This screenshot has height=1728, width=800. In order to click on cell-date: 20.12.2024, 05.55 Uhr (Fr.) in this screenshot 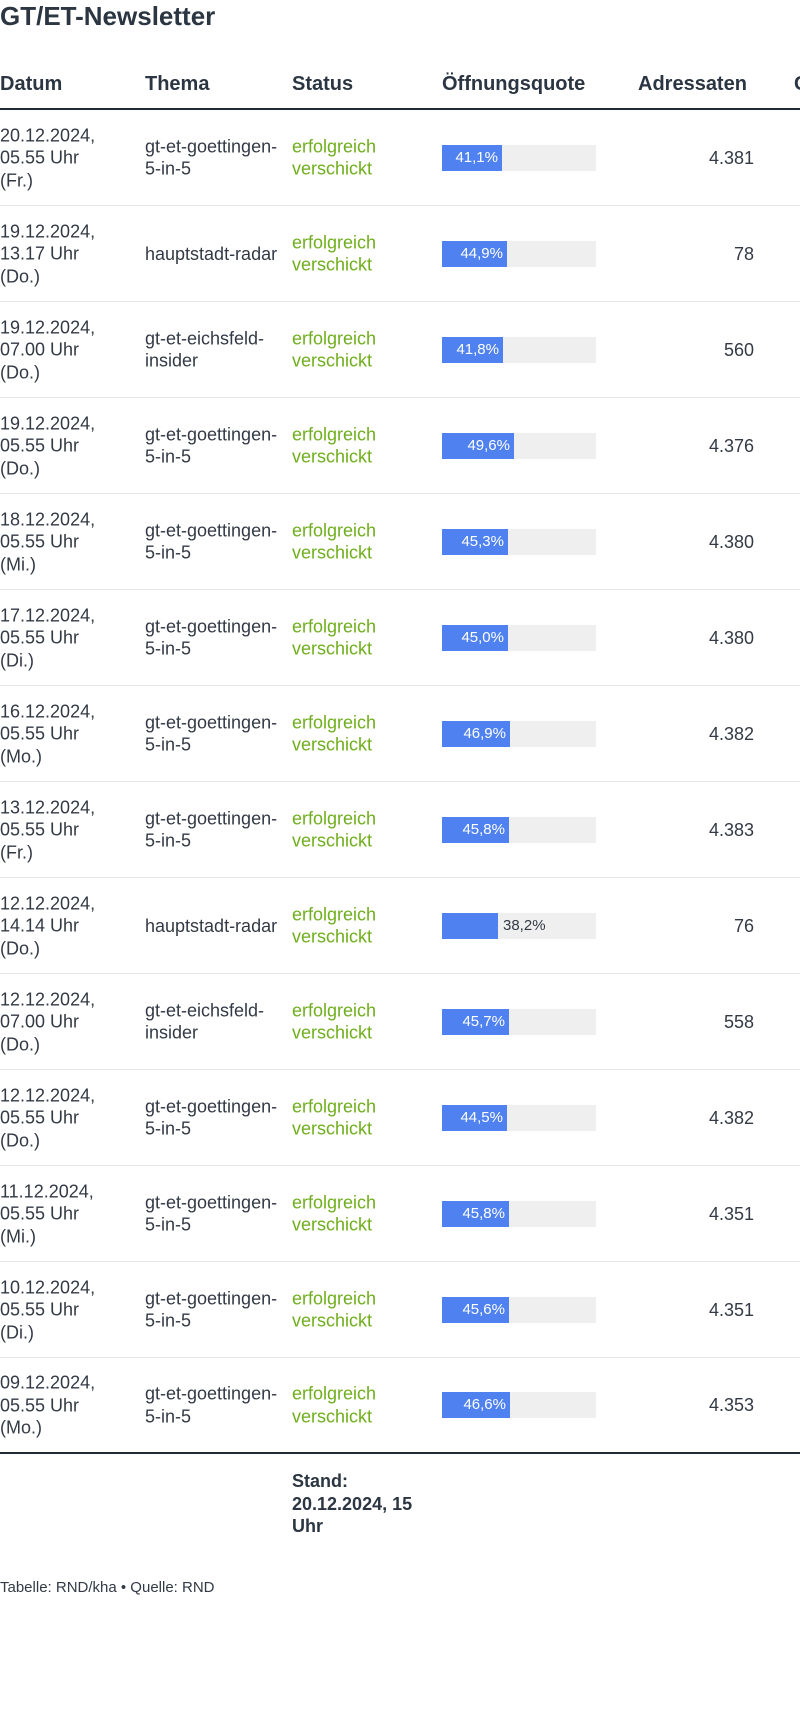, I will do `click(48, 157)`.